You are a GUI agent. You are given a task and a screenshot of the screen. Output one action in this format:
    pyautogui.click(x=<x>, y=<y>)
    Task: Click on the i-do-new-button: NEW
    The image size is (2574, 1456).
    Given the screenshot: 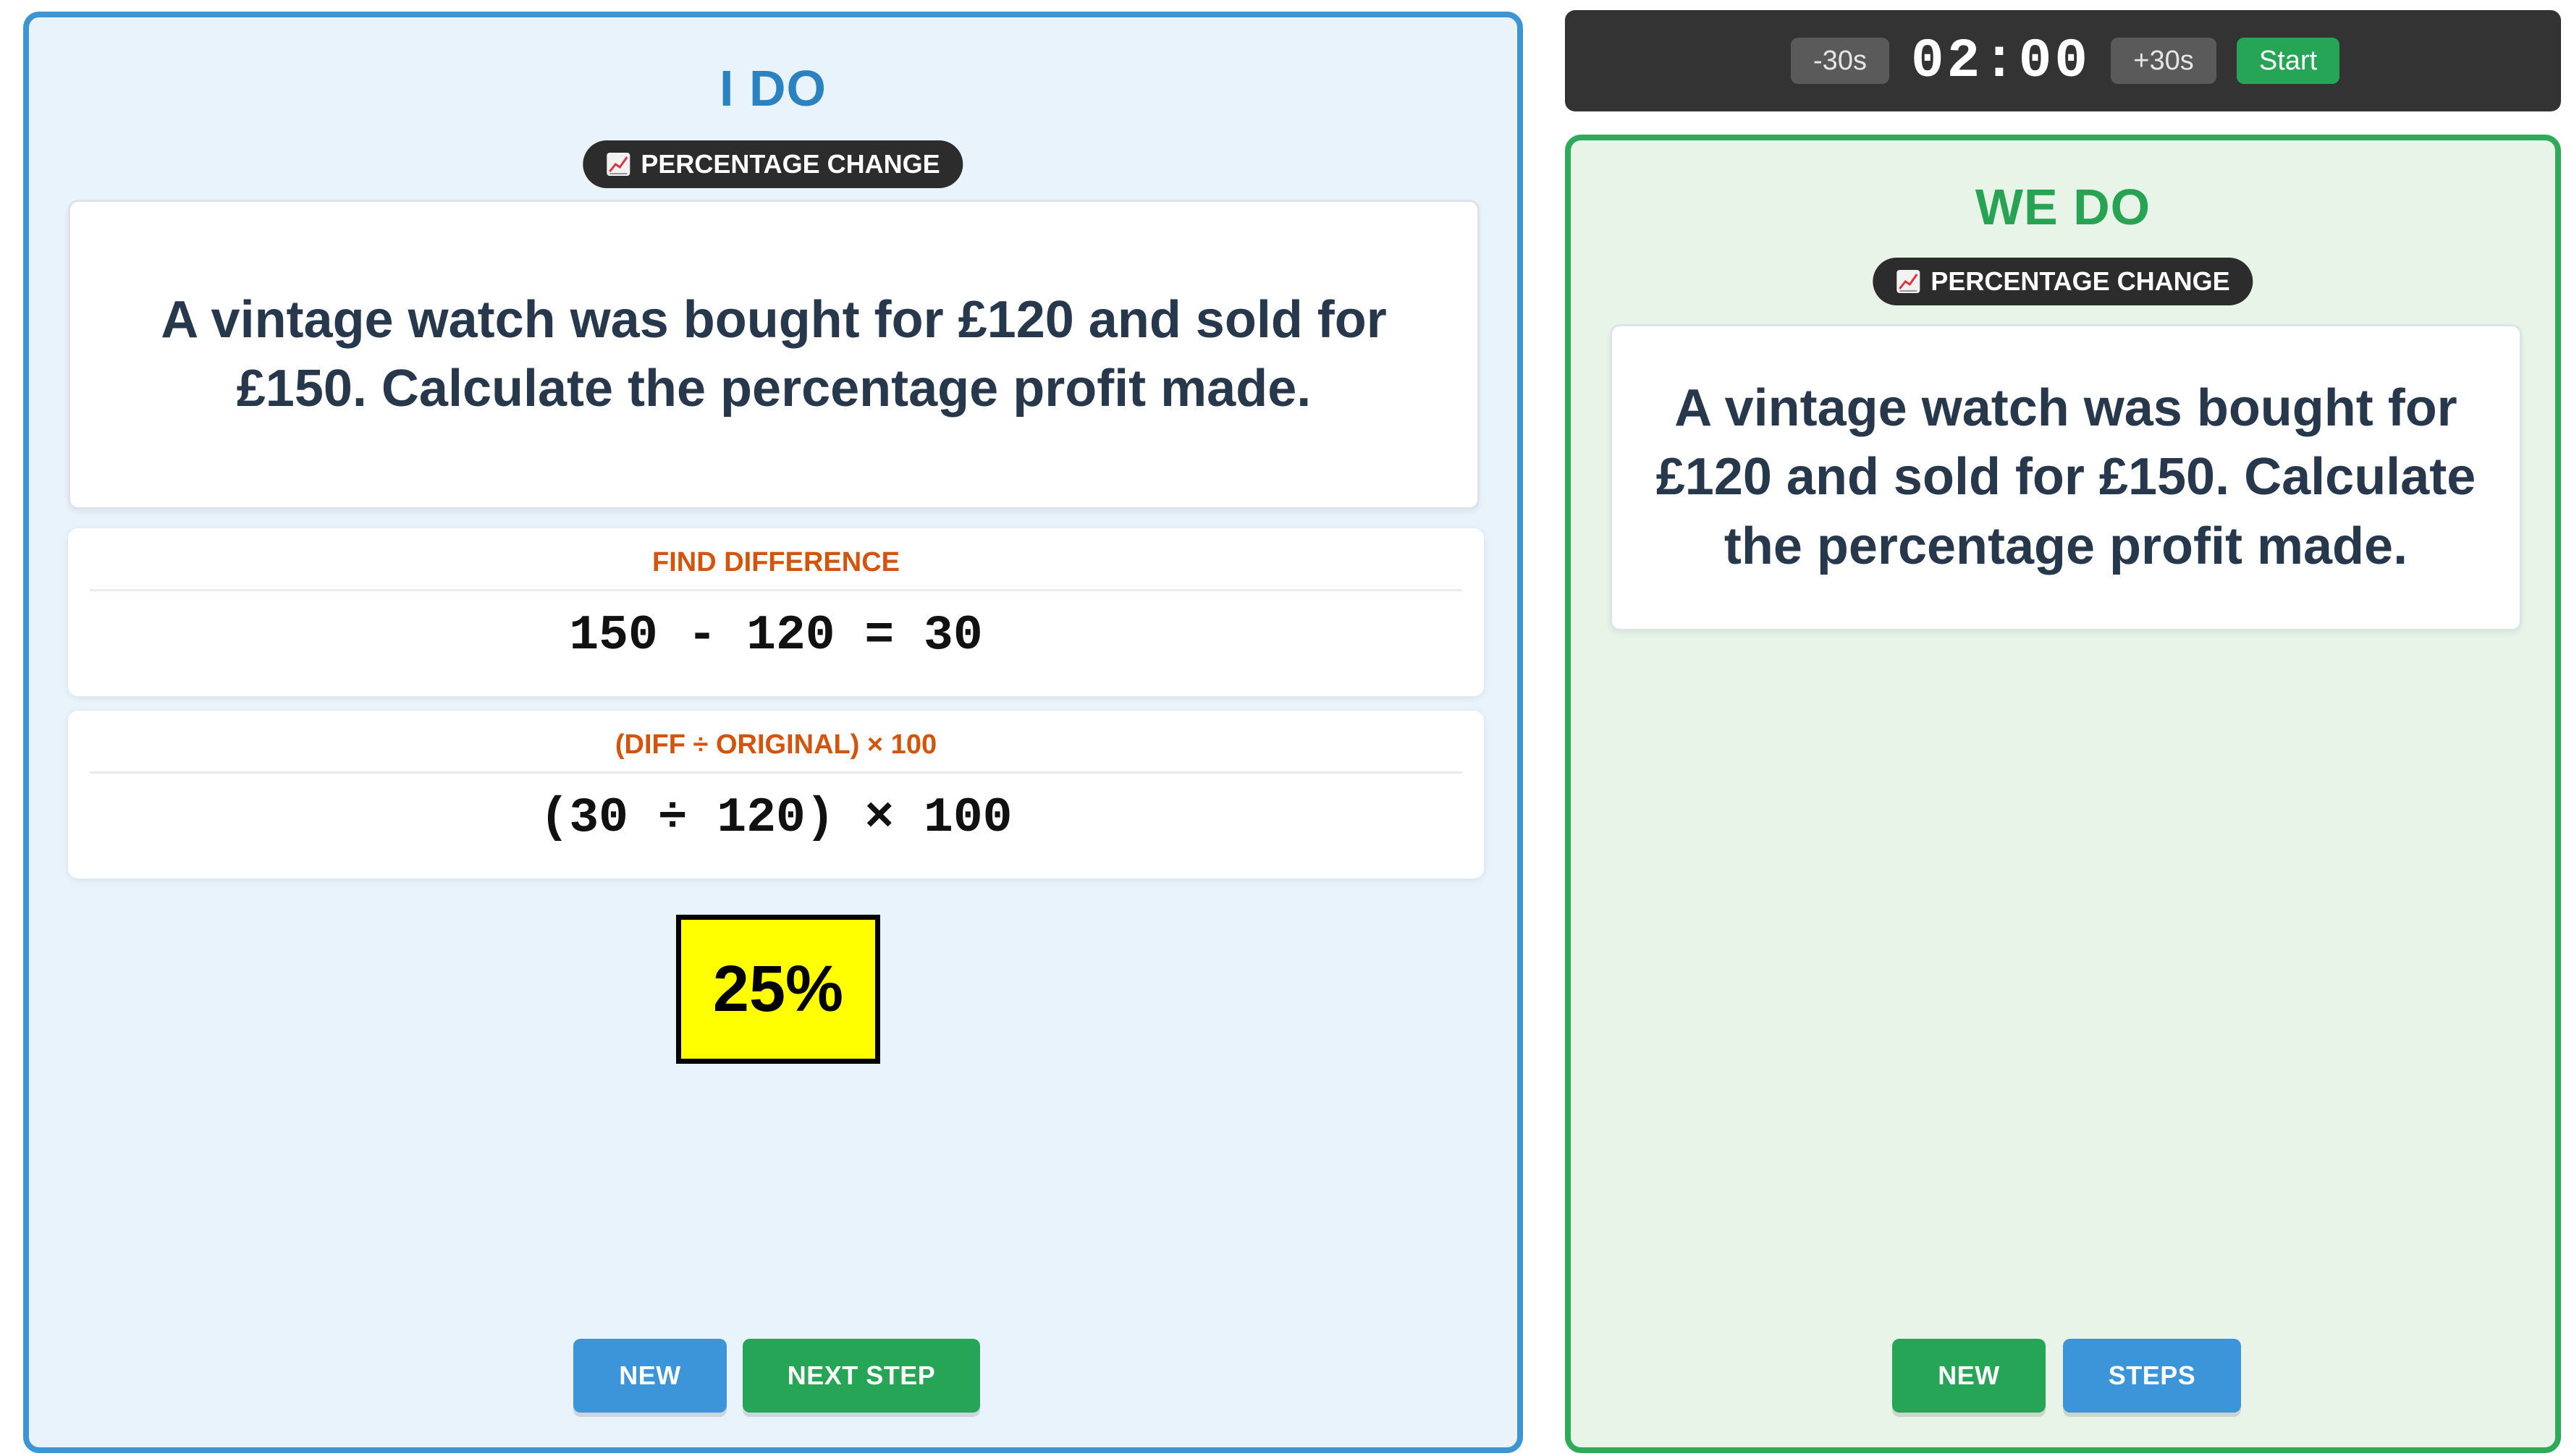 What is the action you would take?
    pyautogui.click(x=650, y=1376)
    